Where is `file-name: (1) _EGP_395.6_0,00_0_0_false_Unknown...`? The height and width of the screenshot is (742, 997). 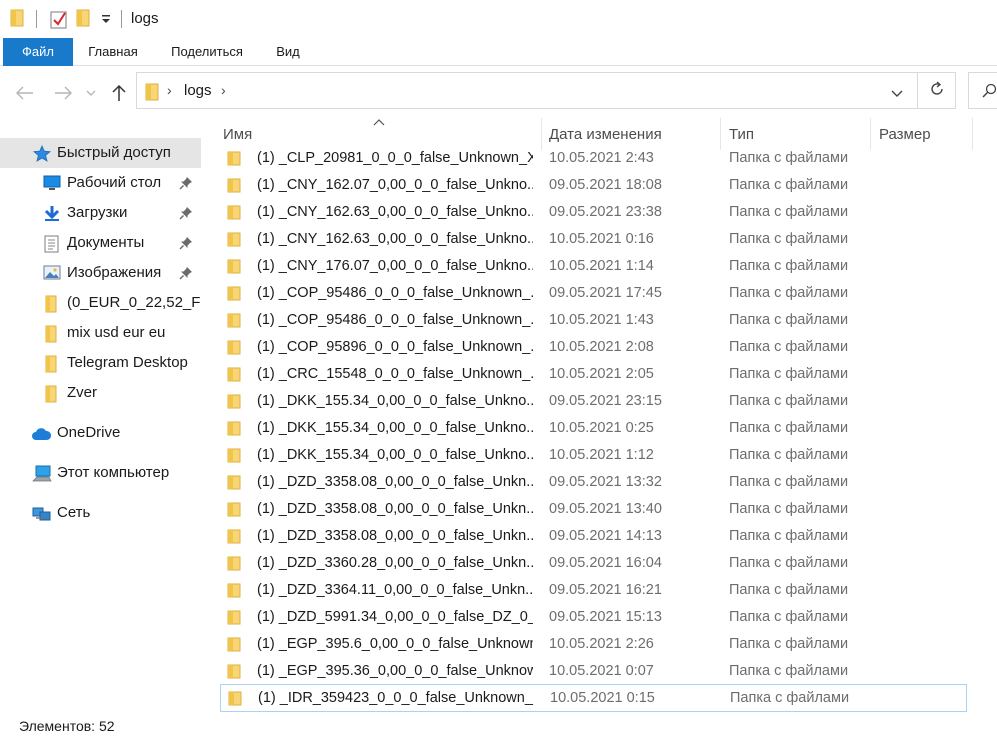 file-name: (1) _EGP_395.6_0,00_0_0_false_Unknown... is located at coordinates (395, 644).